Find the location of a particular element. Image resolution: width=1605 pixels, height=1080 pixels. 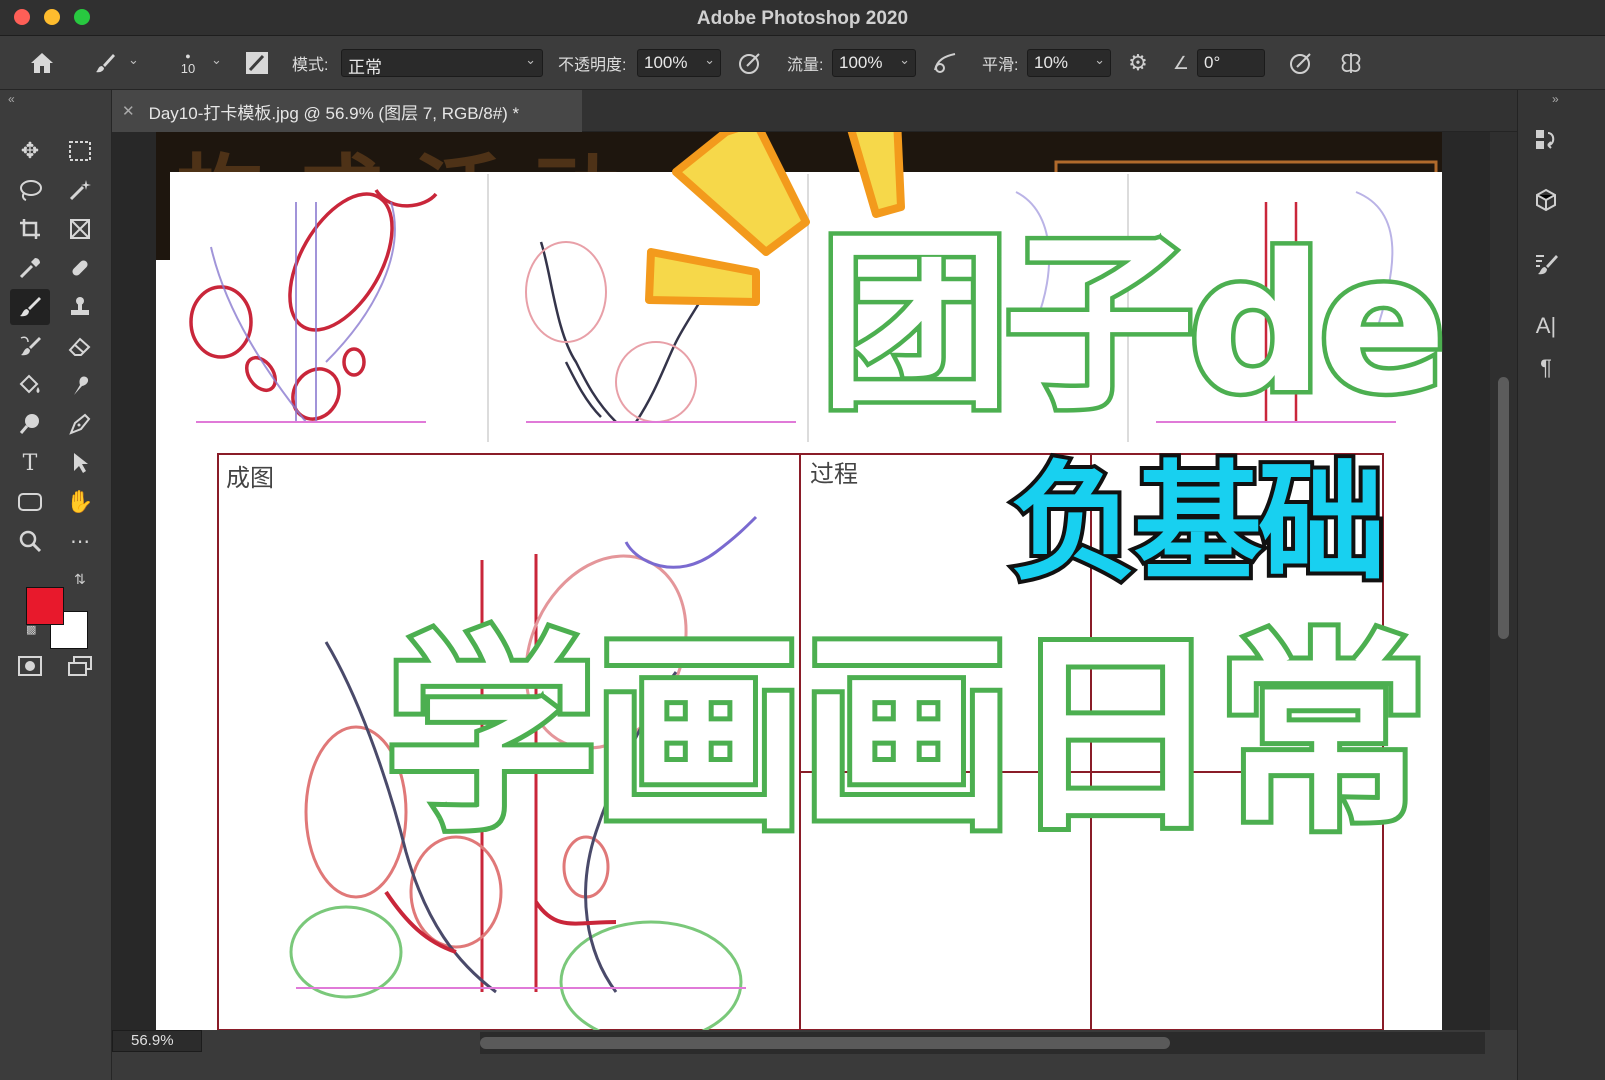

tools-panel: « ✥ T ✋ ⋯ ⇅ ▩ is located at coordinates (56, 585).